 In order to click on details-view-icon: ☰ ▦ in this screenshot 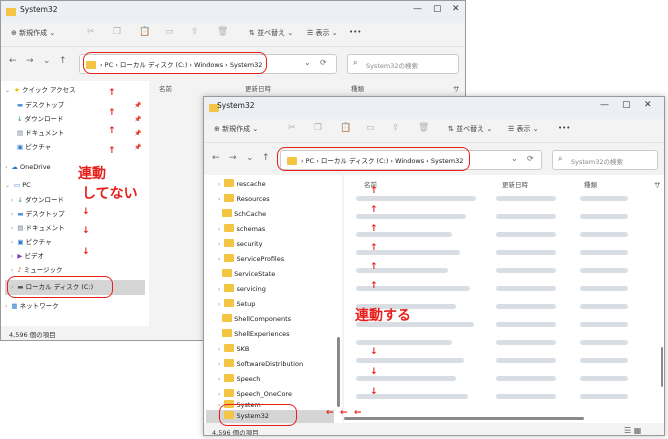, I will do `click(632, 430)`.